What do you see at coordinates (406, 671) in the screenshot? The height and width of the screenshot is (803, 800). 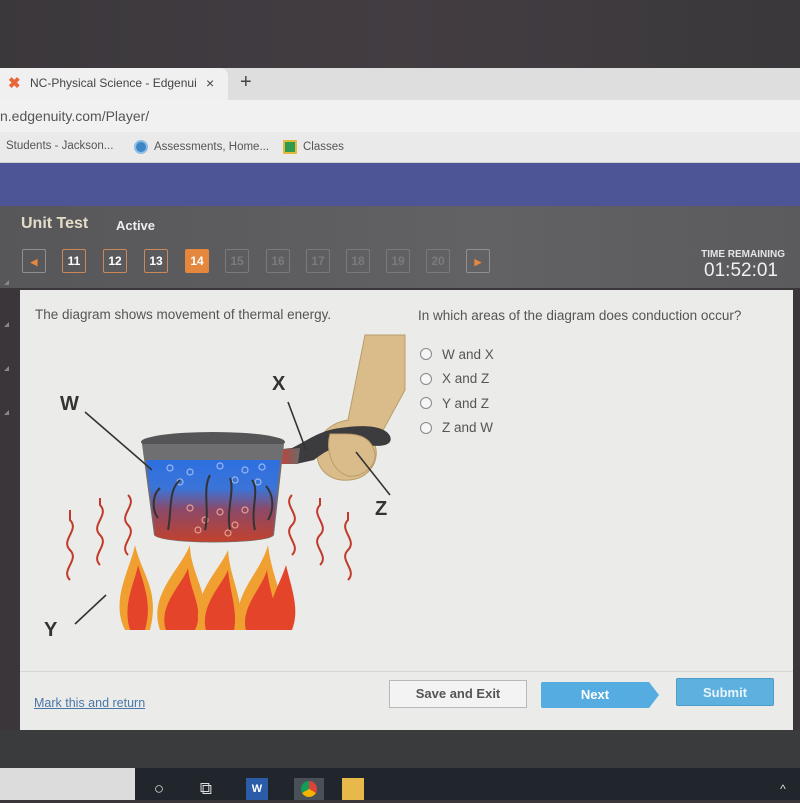 I see `footer-divider` at bounding box center [406, 671].